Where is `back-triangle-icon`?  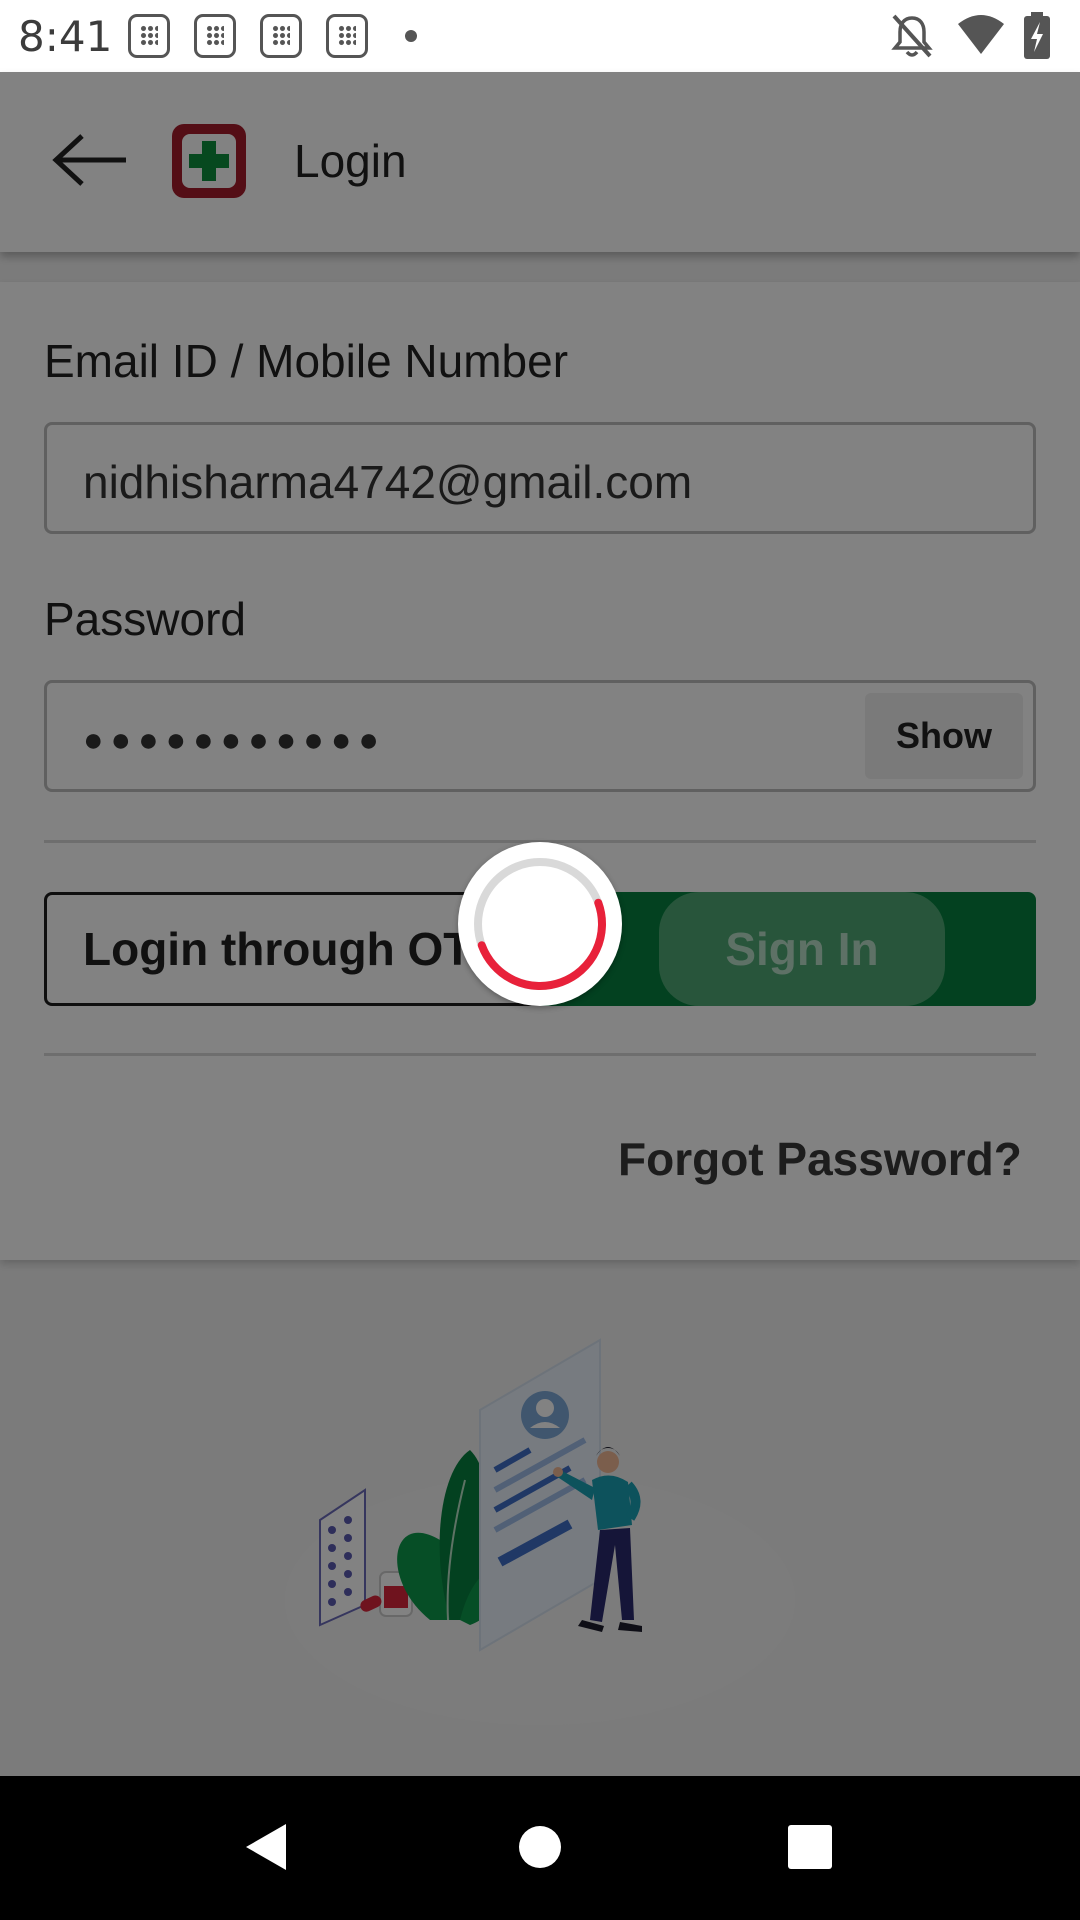
back-triangle-icon is located at coordinates (266, 1847).